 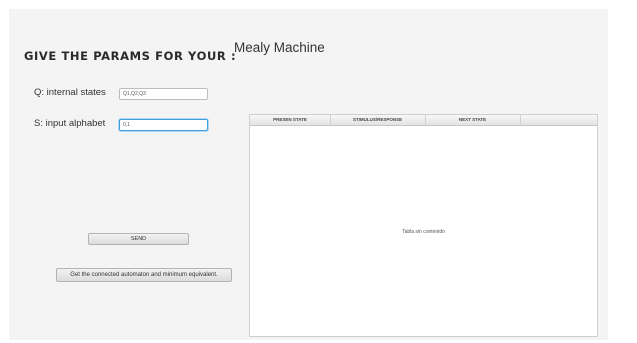 What do you see at coordinates (290, 120) in the screenshot?
I see `column-present-state: PRESEN STATE` at bounding box center [290, 120].